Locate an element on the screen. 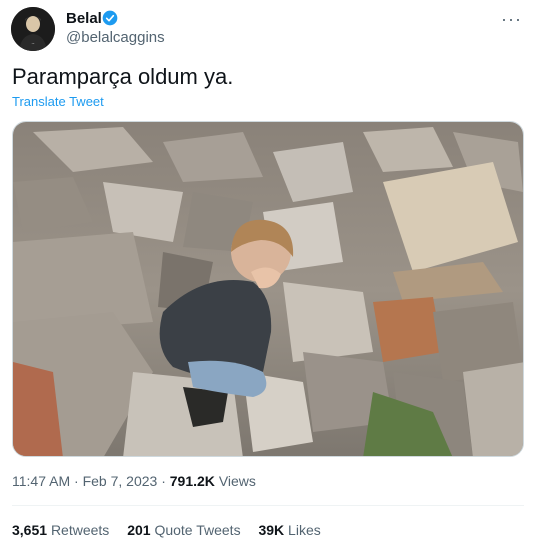  views-count: 791.2K is located at coordinates (192, 481).